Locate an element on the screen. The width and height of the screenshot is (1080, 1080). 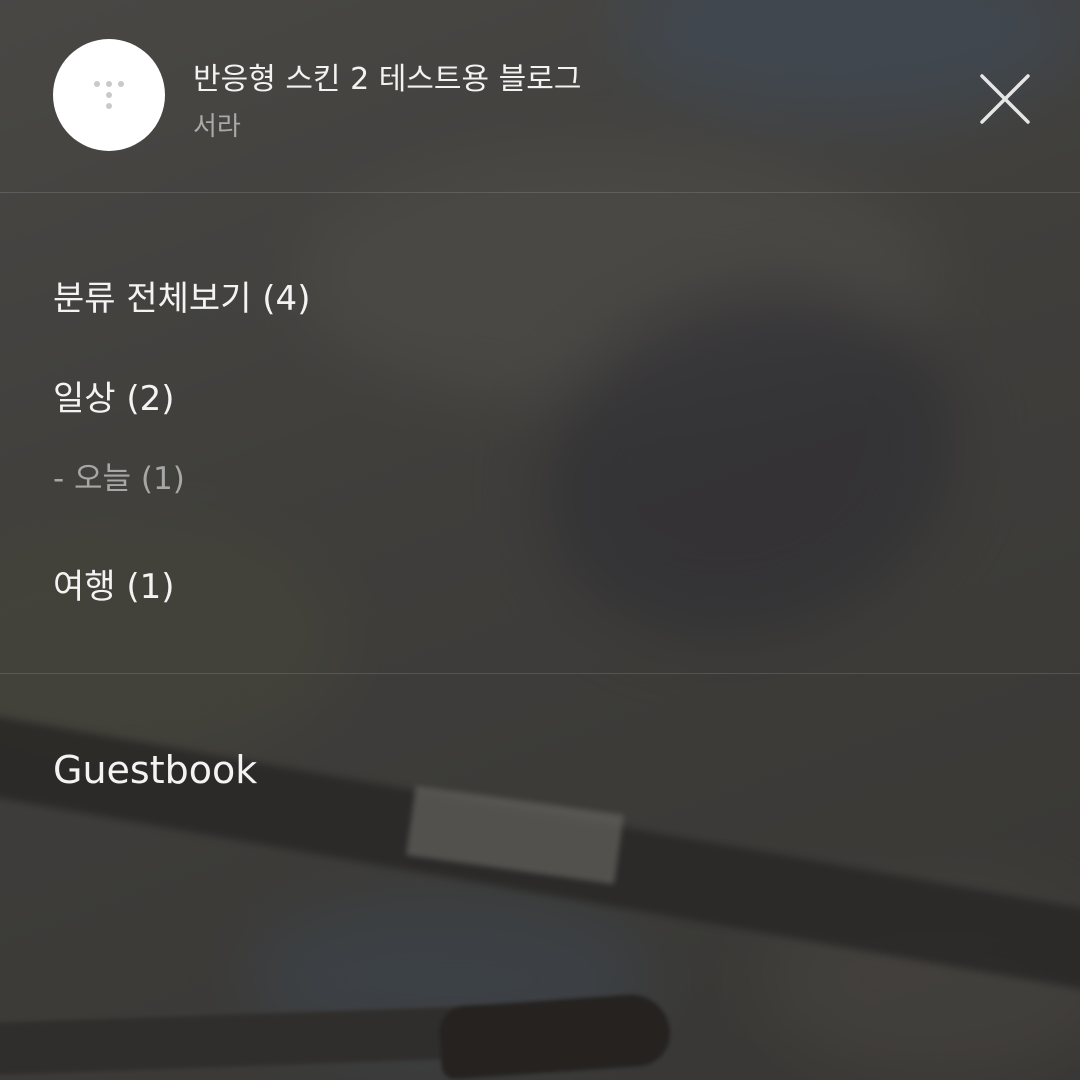
category-item-travel: 여행 (1) is located at coordinates (114, 583).